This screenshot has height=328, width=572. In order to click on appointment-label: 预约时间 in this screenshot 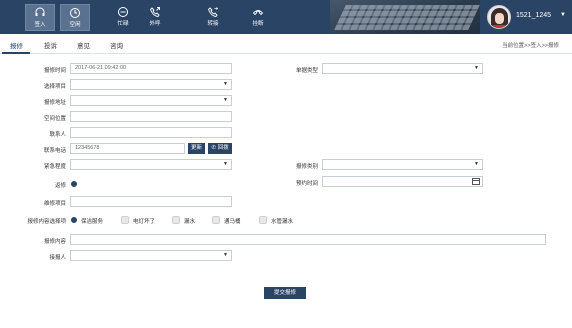, I will do `click(306, 184)`.